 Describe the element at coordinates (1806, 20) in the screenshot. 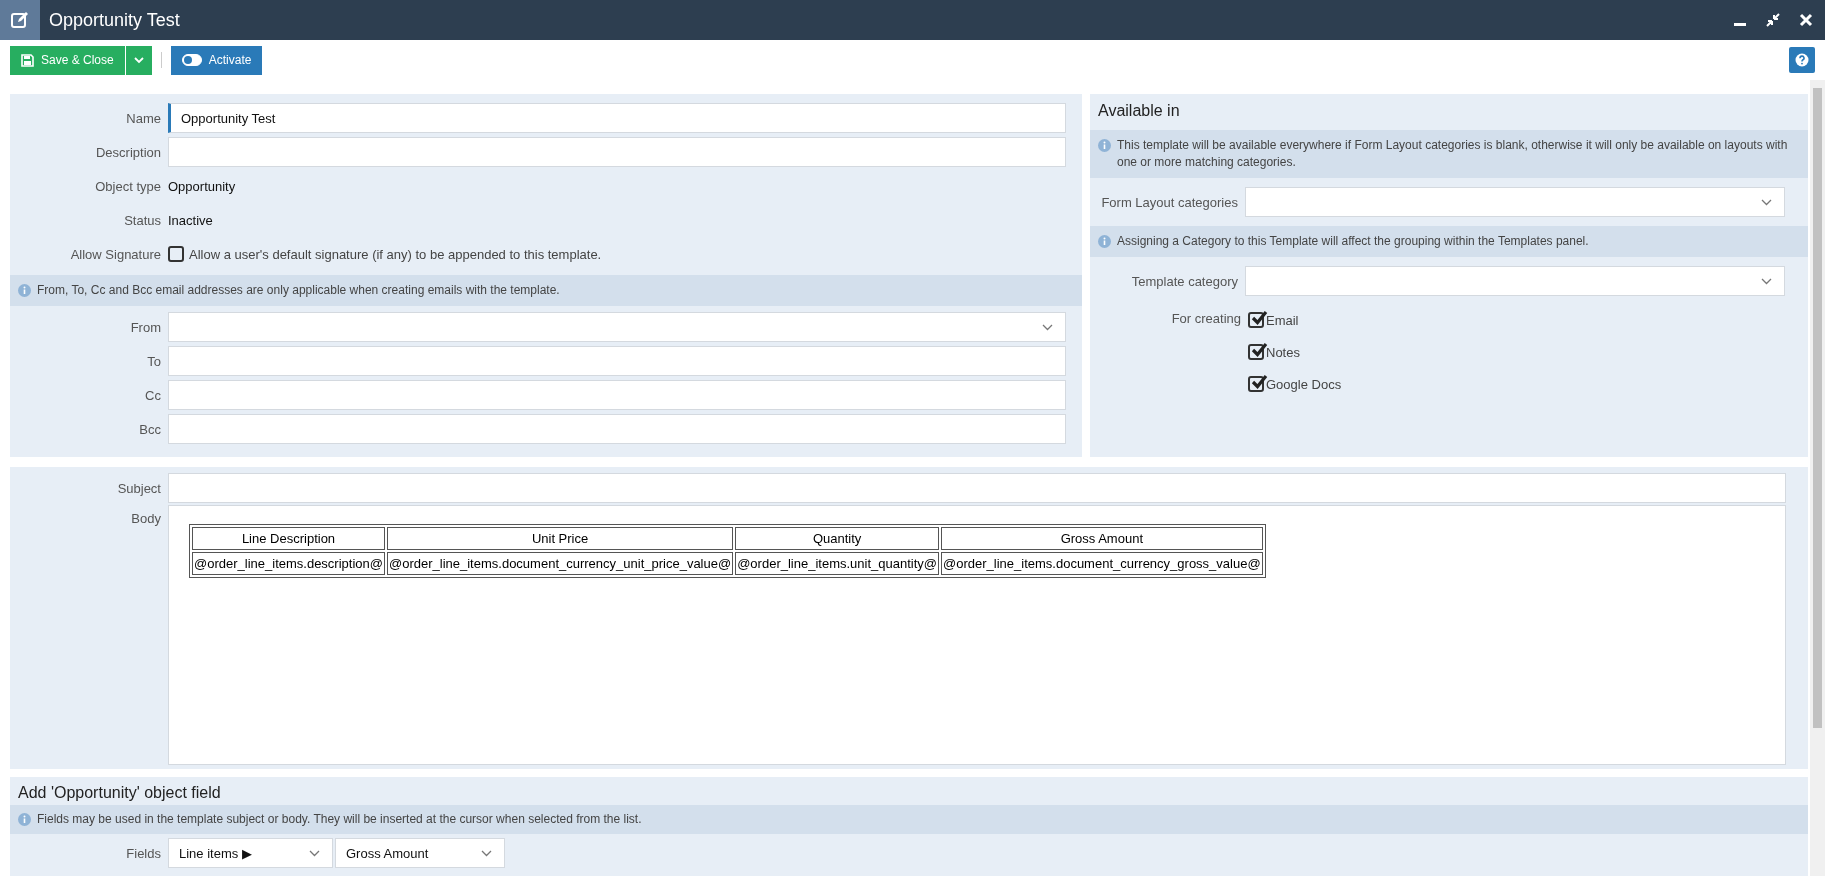

I see `close-icon` at that location.